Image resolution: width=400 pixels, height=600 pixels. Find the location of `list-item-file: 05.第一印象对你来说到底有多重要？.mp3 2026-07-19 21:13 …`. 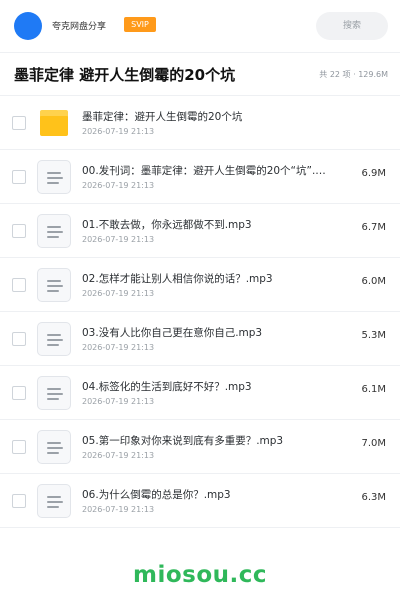

list-item-file: 05.第一印象对你来说到底有多重要？.mp3 2026-07-19 21:13 … is located at coordinates (200, 447).